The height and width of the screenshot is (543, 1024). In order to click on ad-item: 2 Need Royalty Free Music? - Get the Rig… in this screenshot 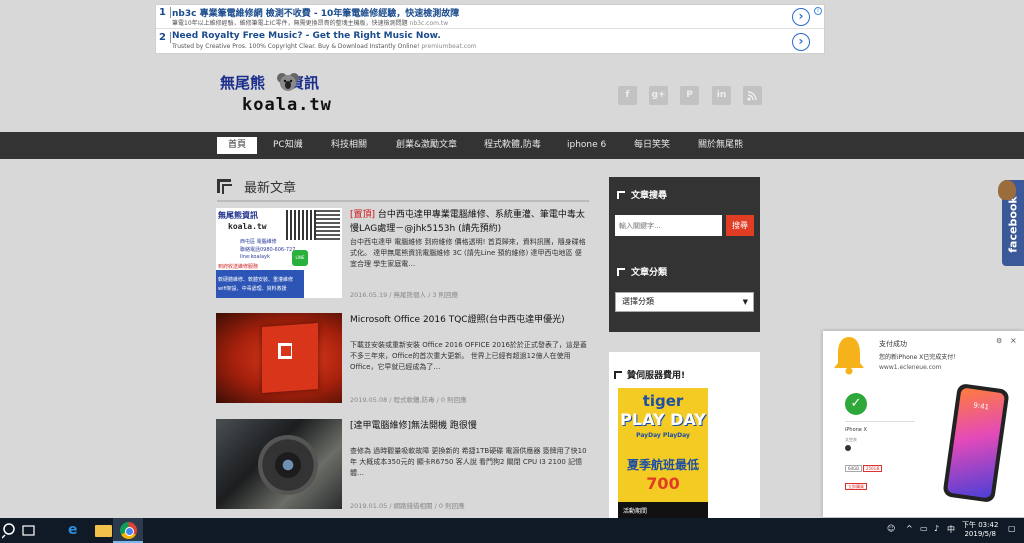, I will do `click(490, 42)`.